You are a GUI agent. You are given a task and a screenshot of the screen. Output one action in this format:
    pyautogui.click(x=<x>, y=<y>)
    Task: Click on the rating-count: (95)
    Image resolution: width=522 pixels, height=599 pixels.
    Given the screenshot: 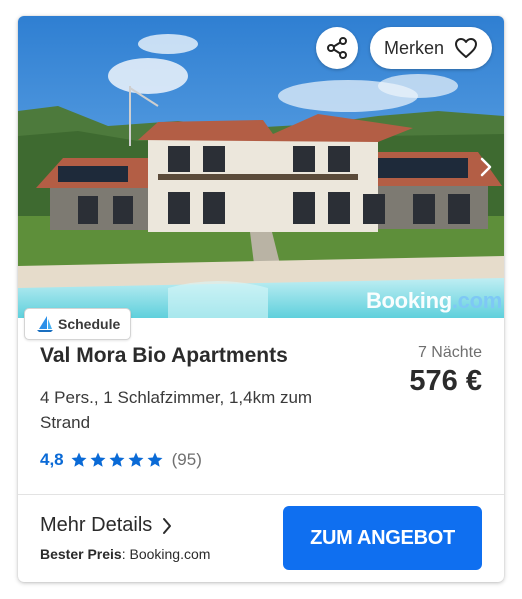 What is the action you would take?
    pyautogui.click(x=186, y=459)
    